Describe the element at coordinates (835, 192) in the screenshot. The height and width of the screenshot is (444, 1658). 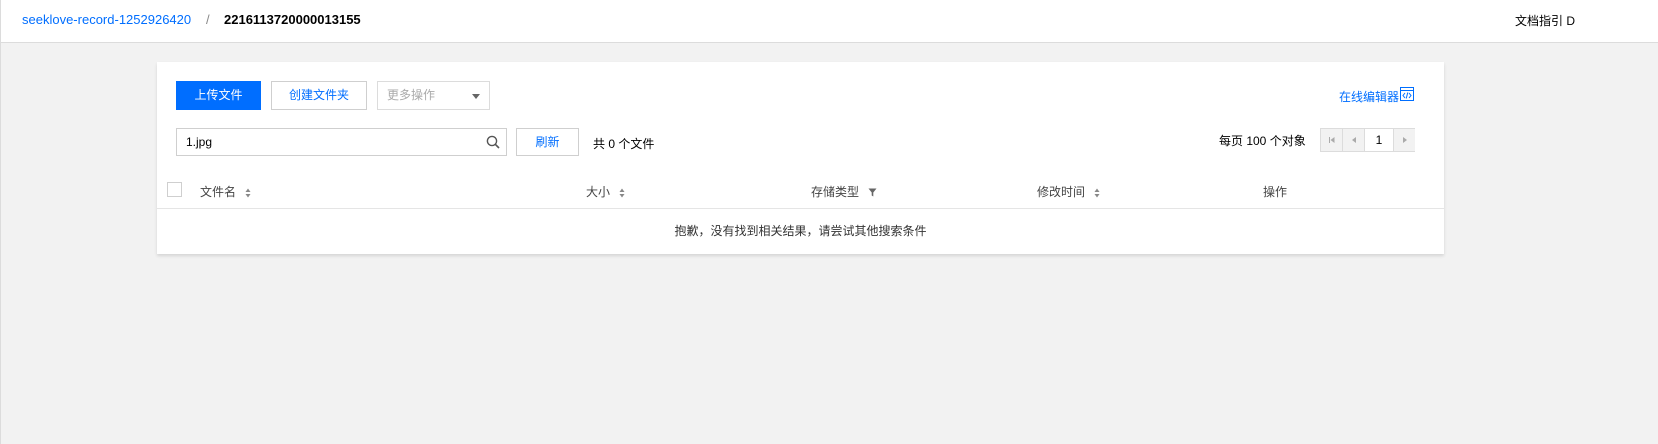
I see `column-label: 存储类型` at that location.